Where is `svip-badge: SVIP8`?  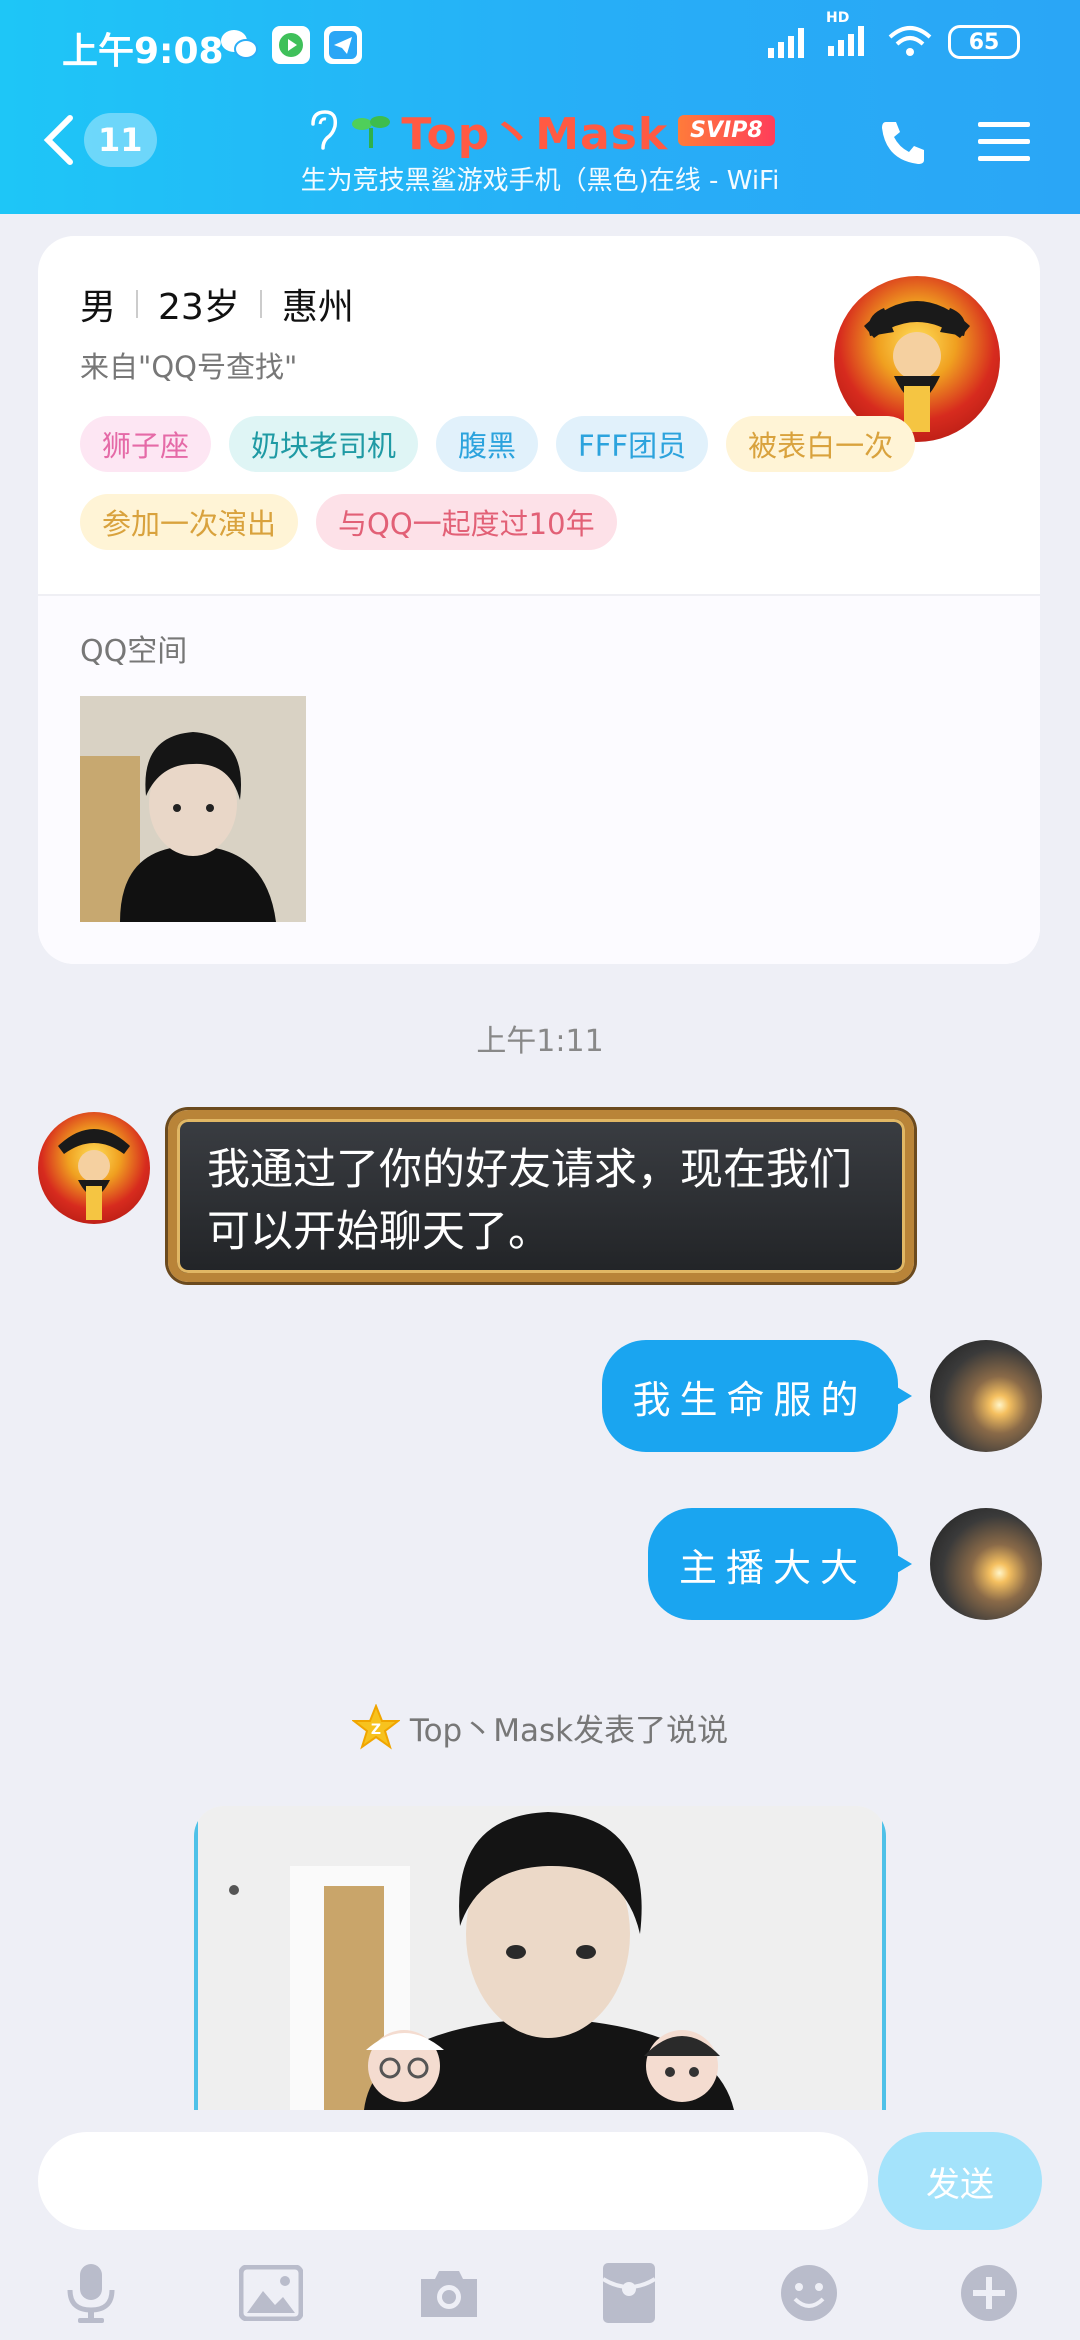 svip-badge: SVIP8 is located at coordinates (726, 130).